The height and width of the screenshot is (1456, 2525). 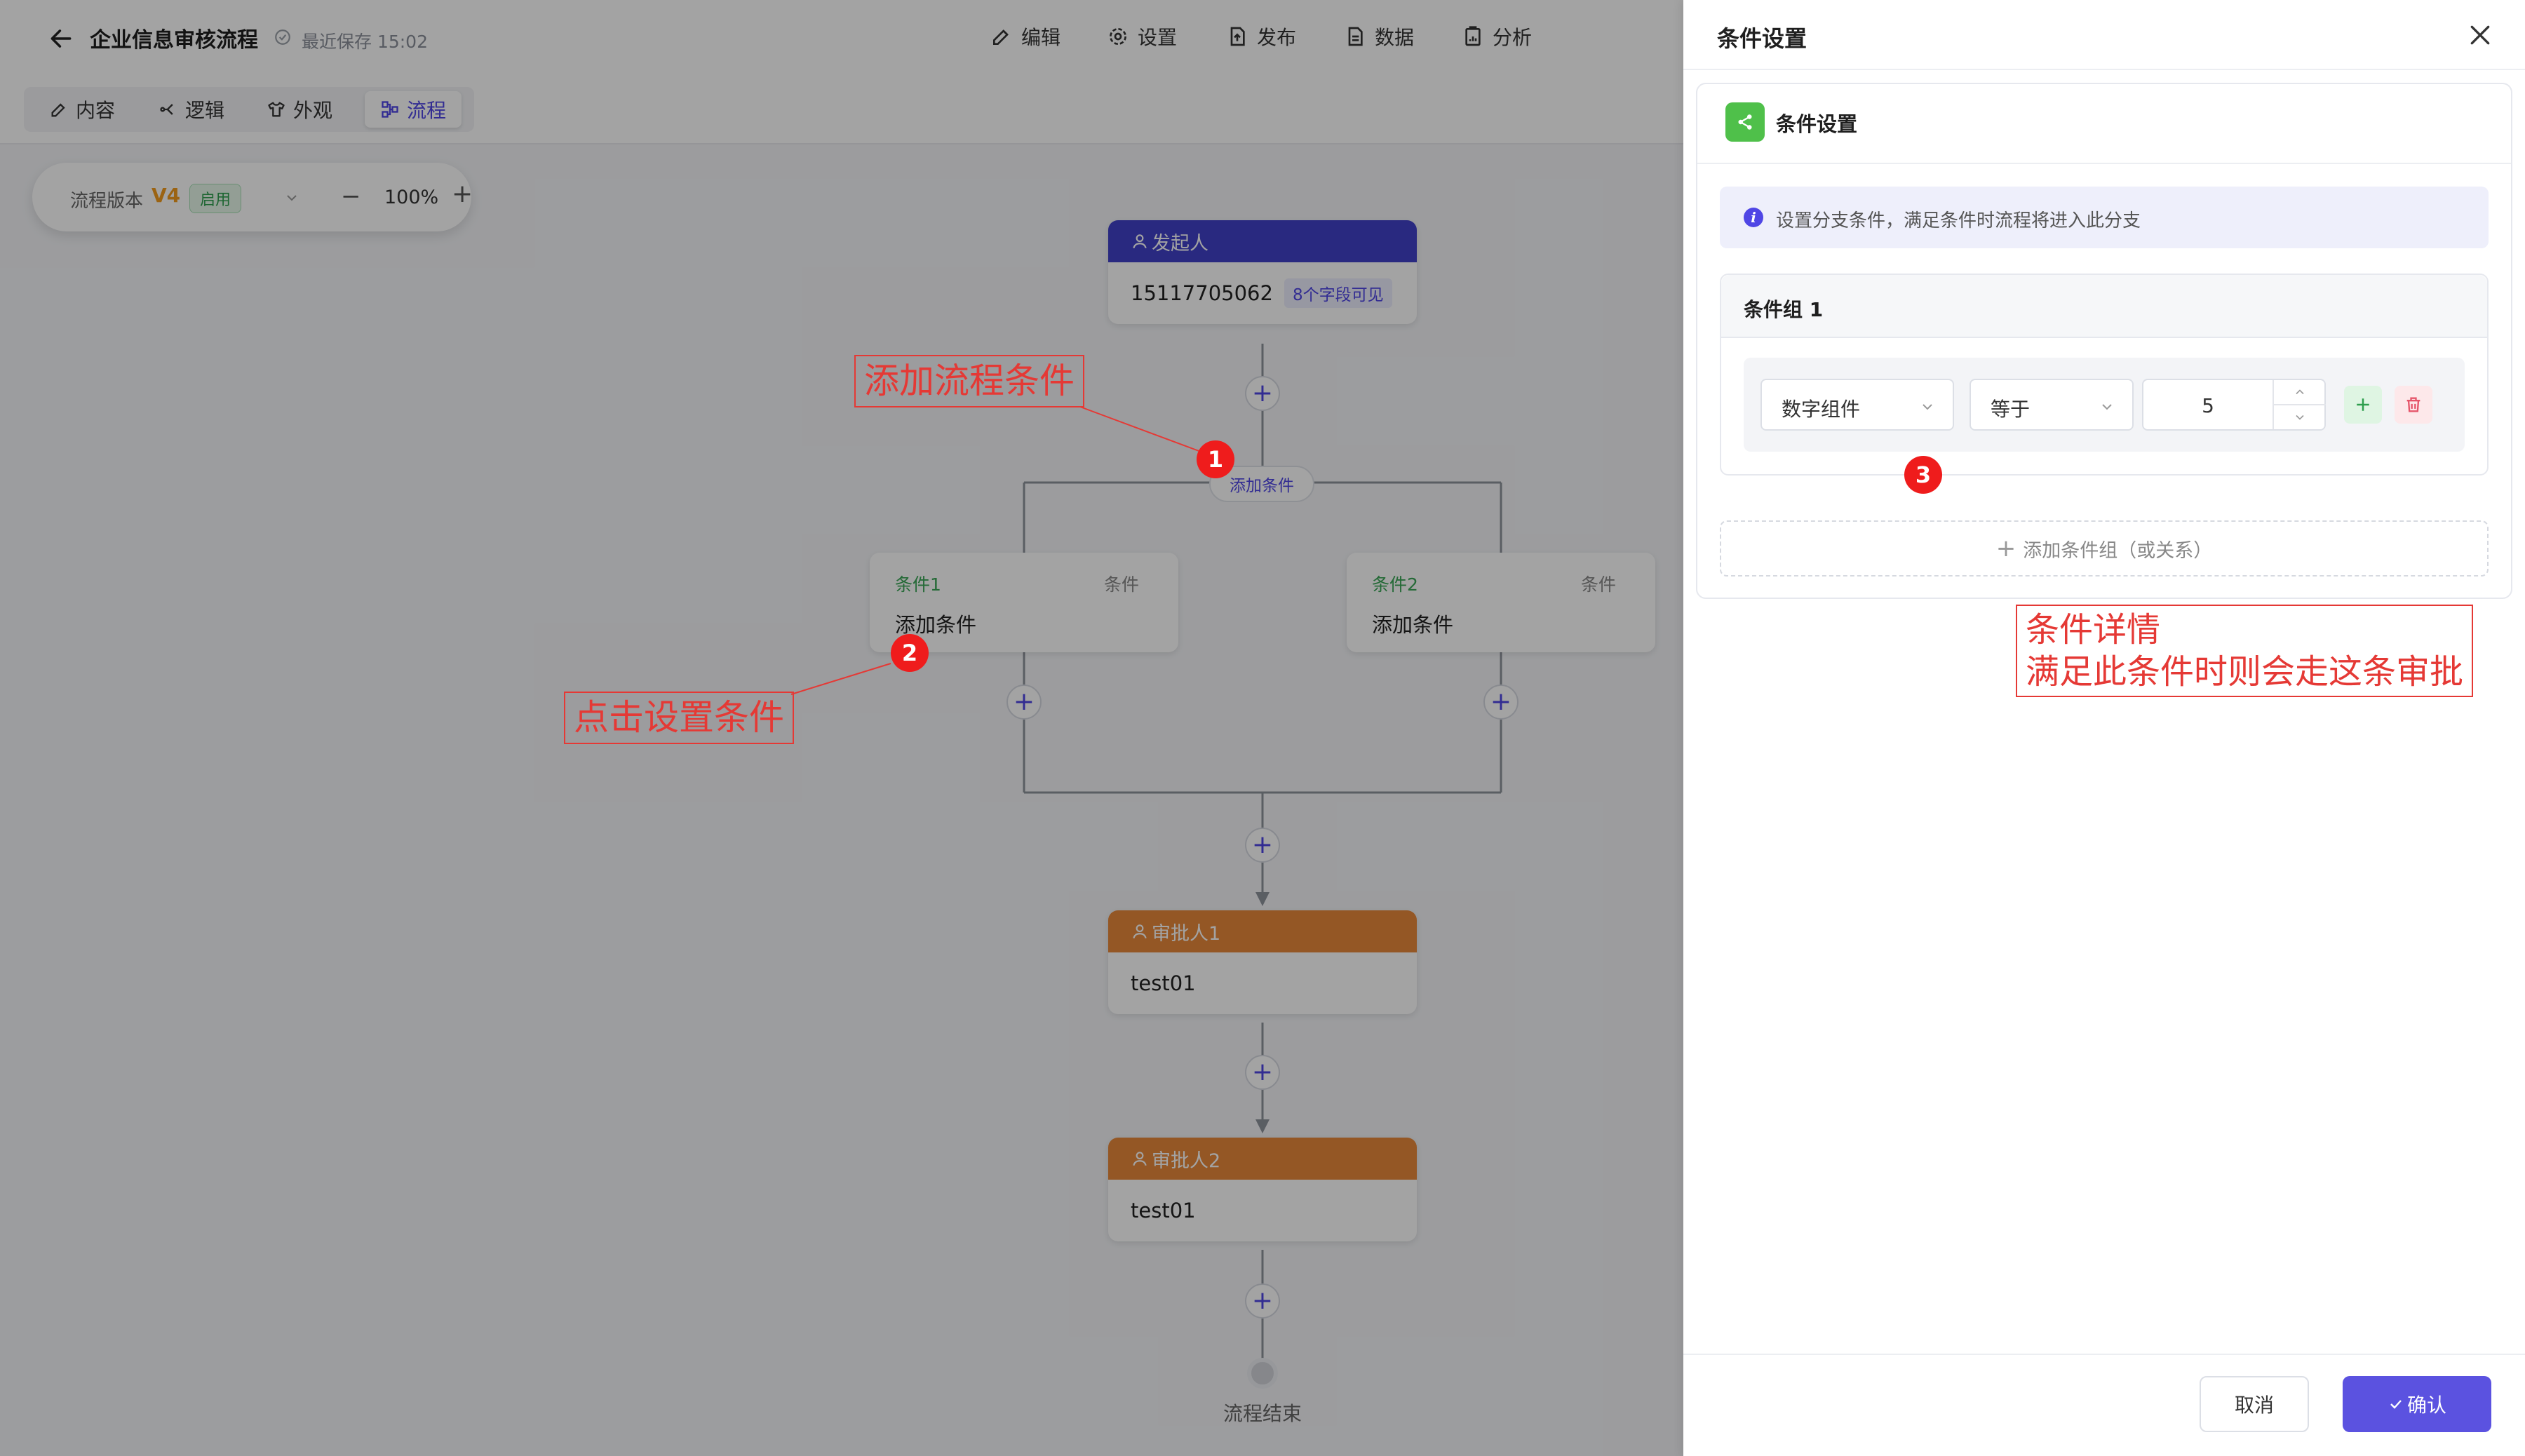 I want to click on plus-icon: +, so click(x=2005, y=548).